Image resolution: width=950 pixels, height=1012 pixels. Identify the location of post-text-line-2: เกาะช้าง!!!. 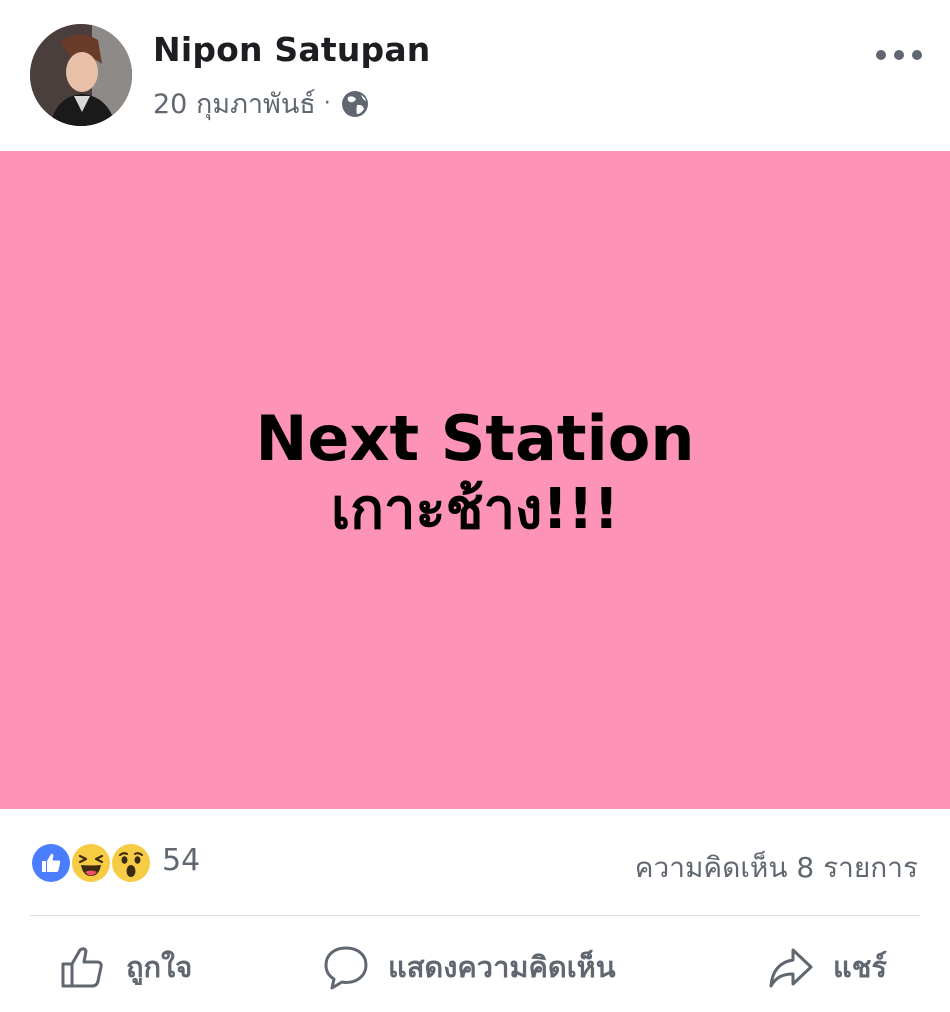
(475, 509).